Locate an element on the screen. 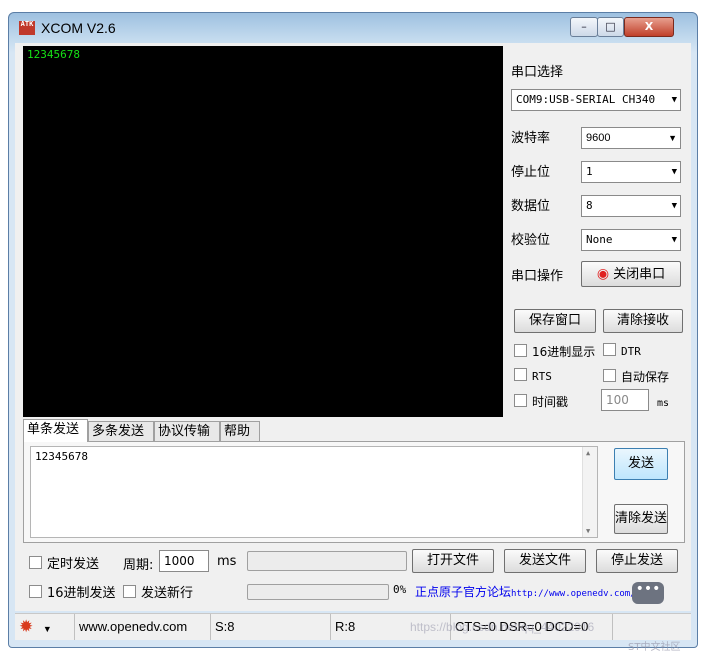  send-button: 发送 is located at coordinates (641, 464).